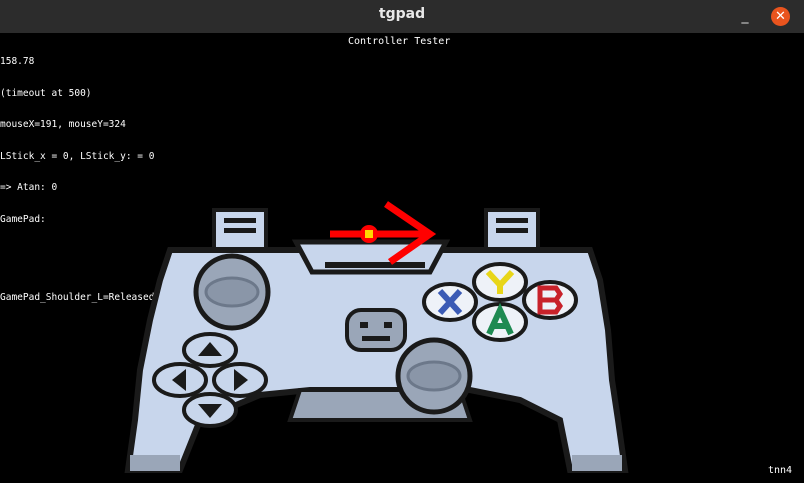 This screenshot has height=483, width=804. Describe the element at coordinates (240, 230) in the screenshot. I see `left-shoulder-button` at that location.